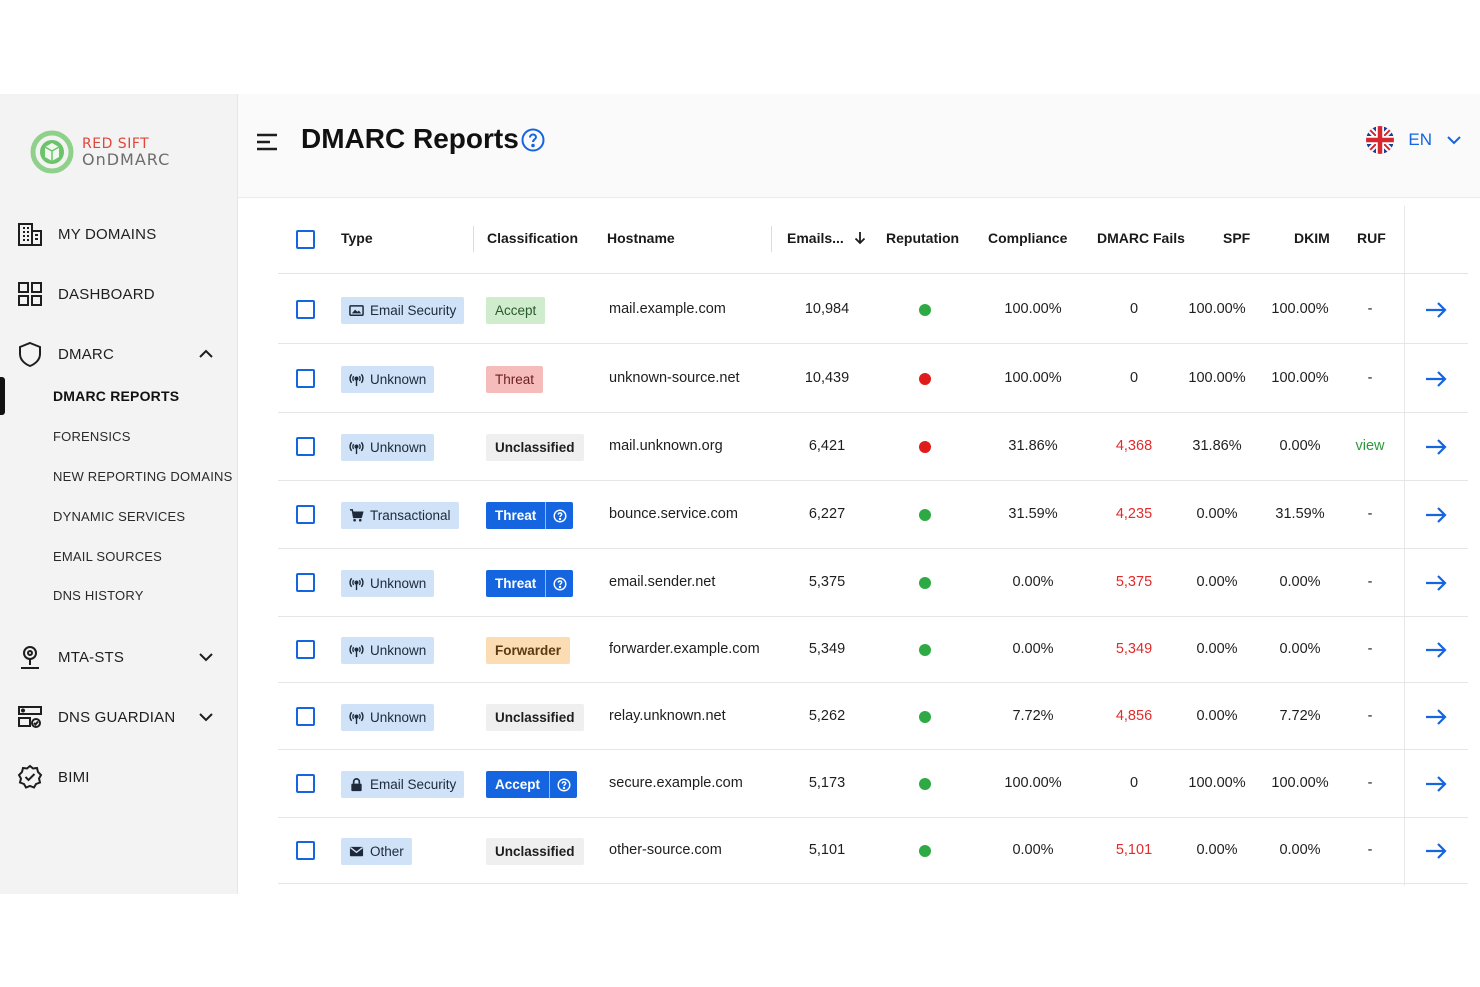  Describe the element at coordinates (641, 238) in the screenshot. I see `col-hostname: Hostname` at that location.